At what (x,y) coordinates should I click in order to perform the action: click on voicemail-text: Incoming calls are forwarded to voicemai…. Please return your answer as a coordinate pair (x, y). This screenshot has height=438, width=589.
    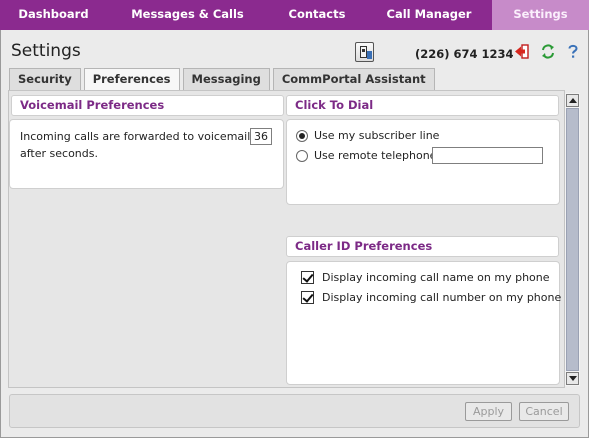
    Looking at the image, I should click on (135, 145).